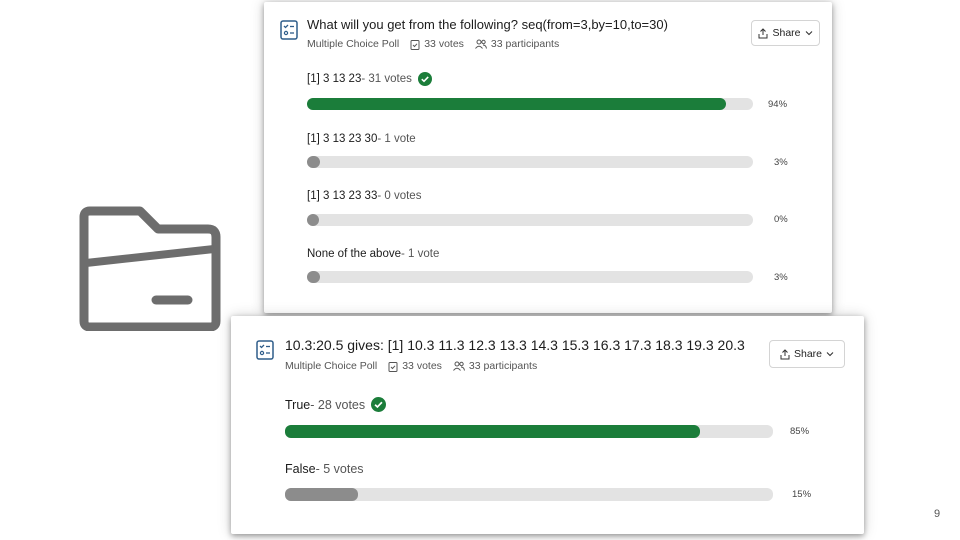 This screenshot has width=960, height=540. Describe the element at coordinates (336, 404) in the screenshot. I see `option-label: True - 28 votes` at that location.